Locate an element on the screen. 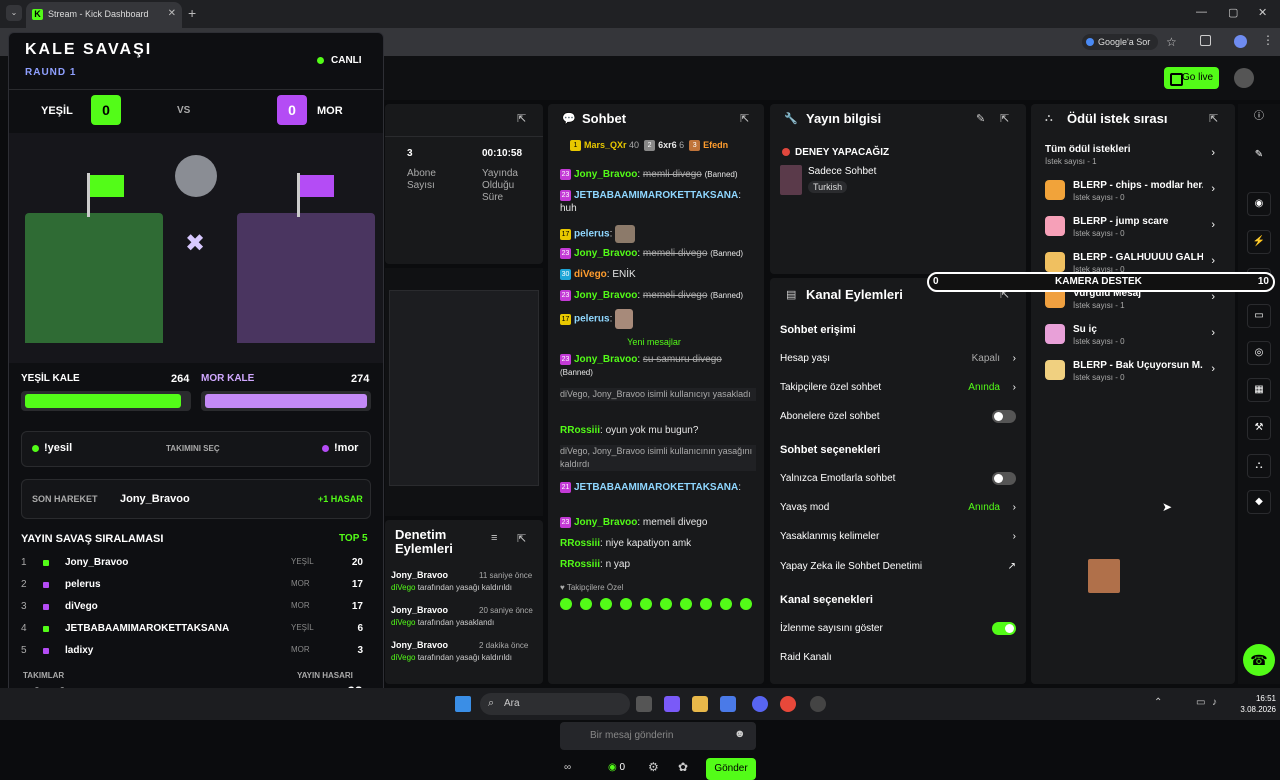 The image size is (1280, 780). all-rewards-item: Tüm ödül istekleri İstek sayısı - 1 › is located at coordinates (1135, 157).